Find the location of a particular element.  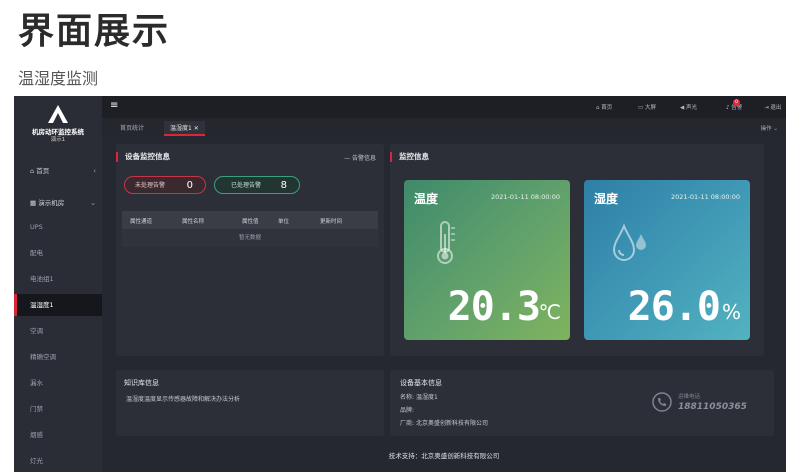

handled-alarm-pill: 已处理告警 8 is located at coordinates (257, 185).